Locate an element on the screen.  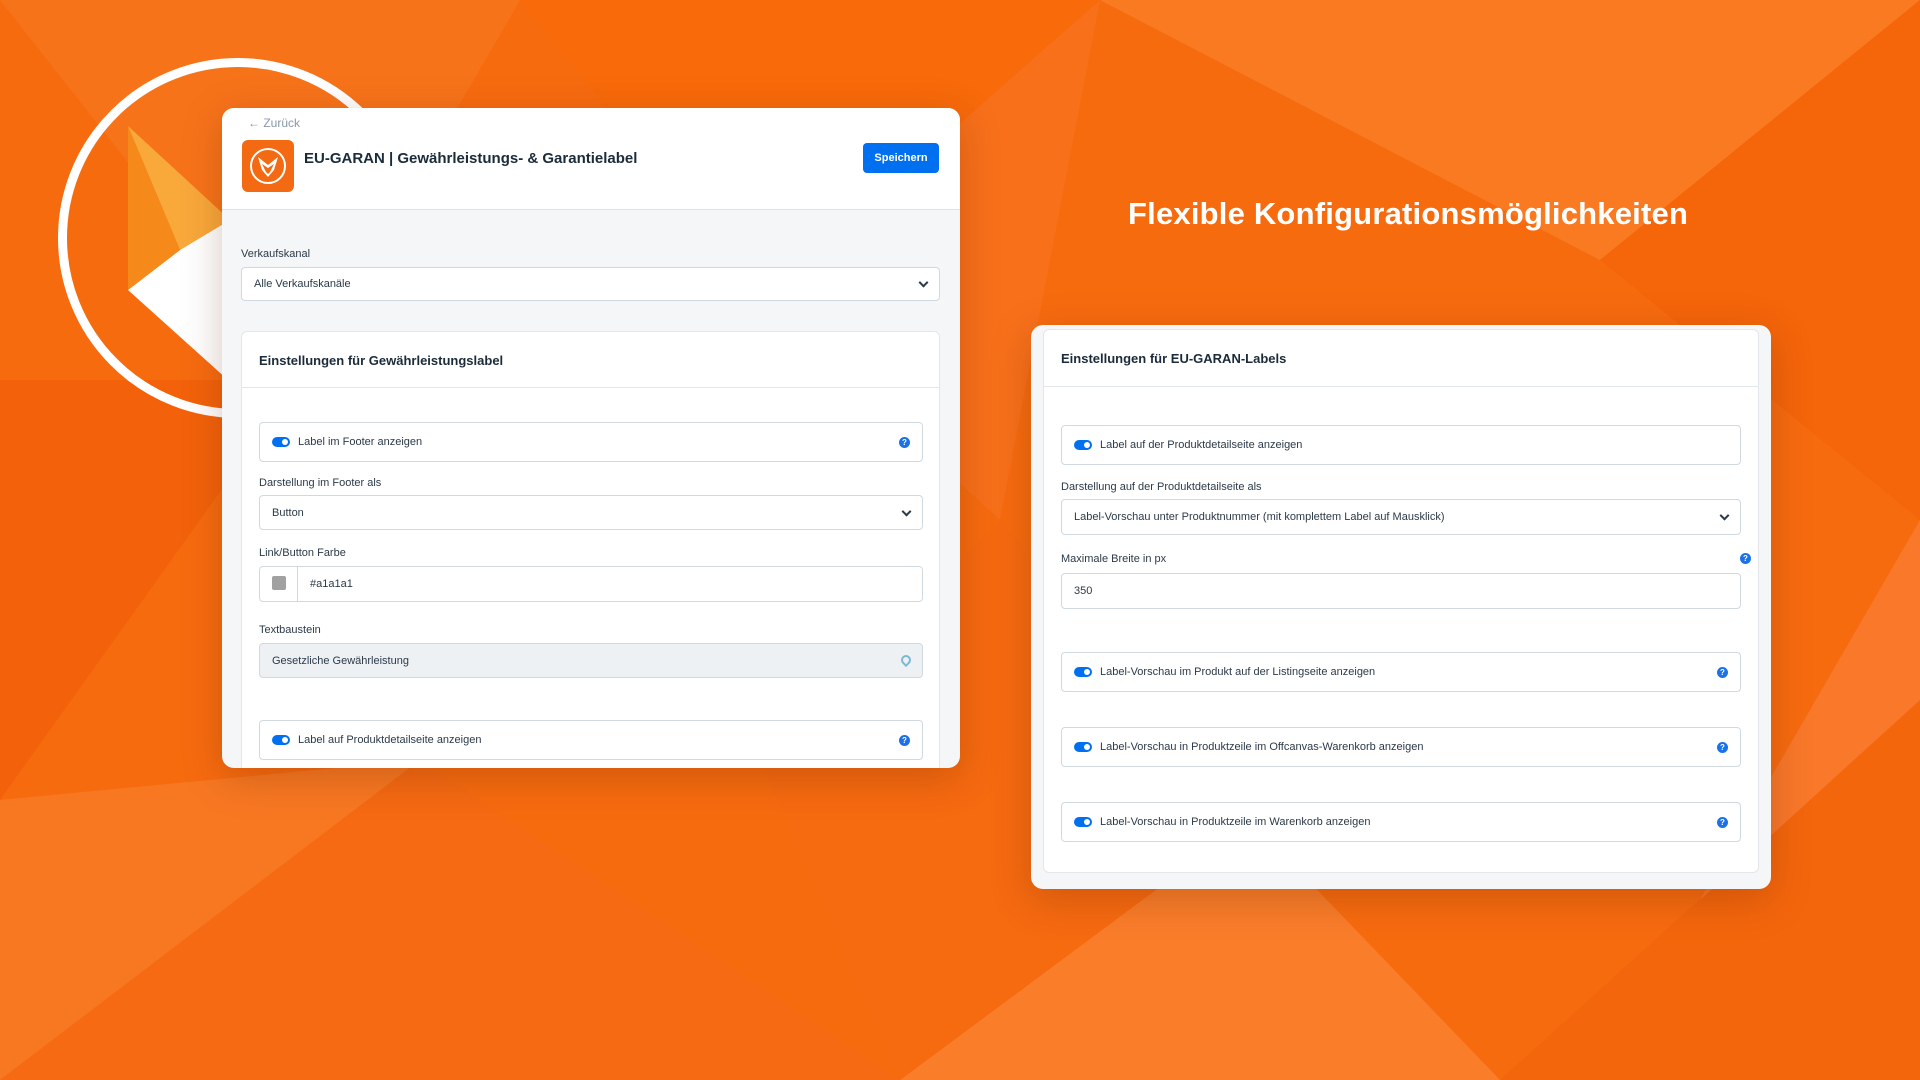
footer-label-toggle-label: Label im Footer anzeigen is located at coordinates (360, 442).